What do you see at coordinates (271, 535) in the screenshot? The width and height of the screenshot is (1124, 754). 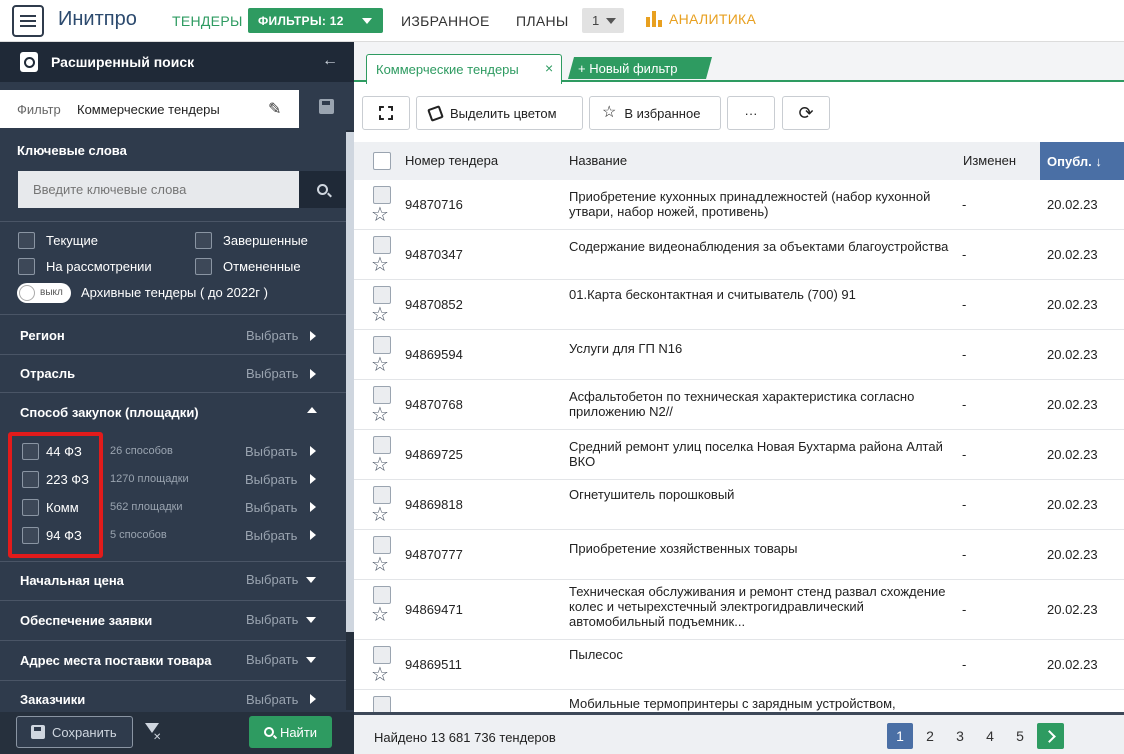 I see `law-choose-94: Выбрать` at bounding box center [271, 535].